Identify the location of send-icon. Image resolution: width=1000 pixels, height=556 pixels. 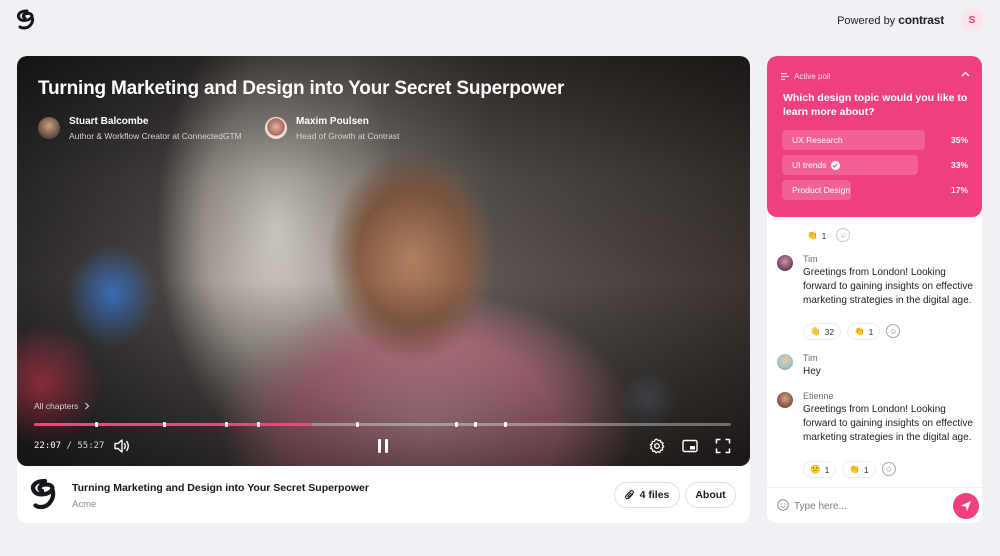
(966, 506).